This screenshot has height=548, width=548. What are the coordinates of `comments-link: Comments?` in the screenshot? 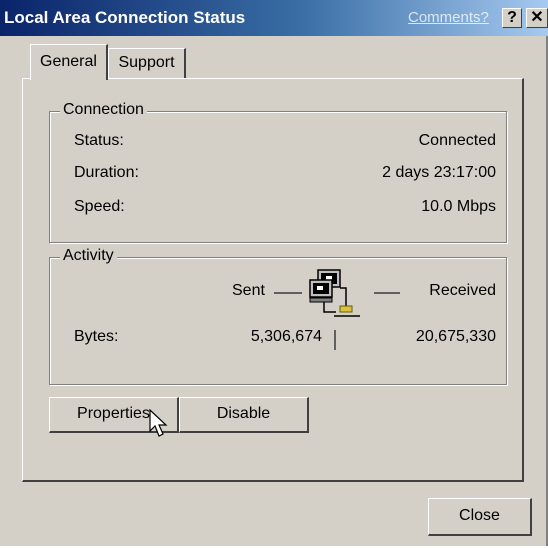 It's located at (448, 17).